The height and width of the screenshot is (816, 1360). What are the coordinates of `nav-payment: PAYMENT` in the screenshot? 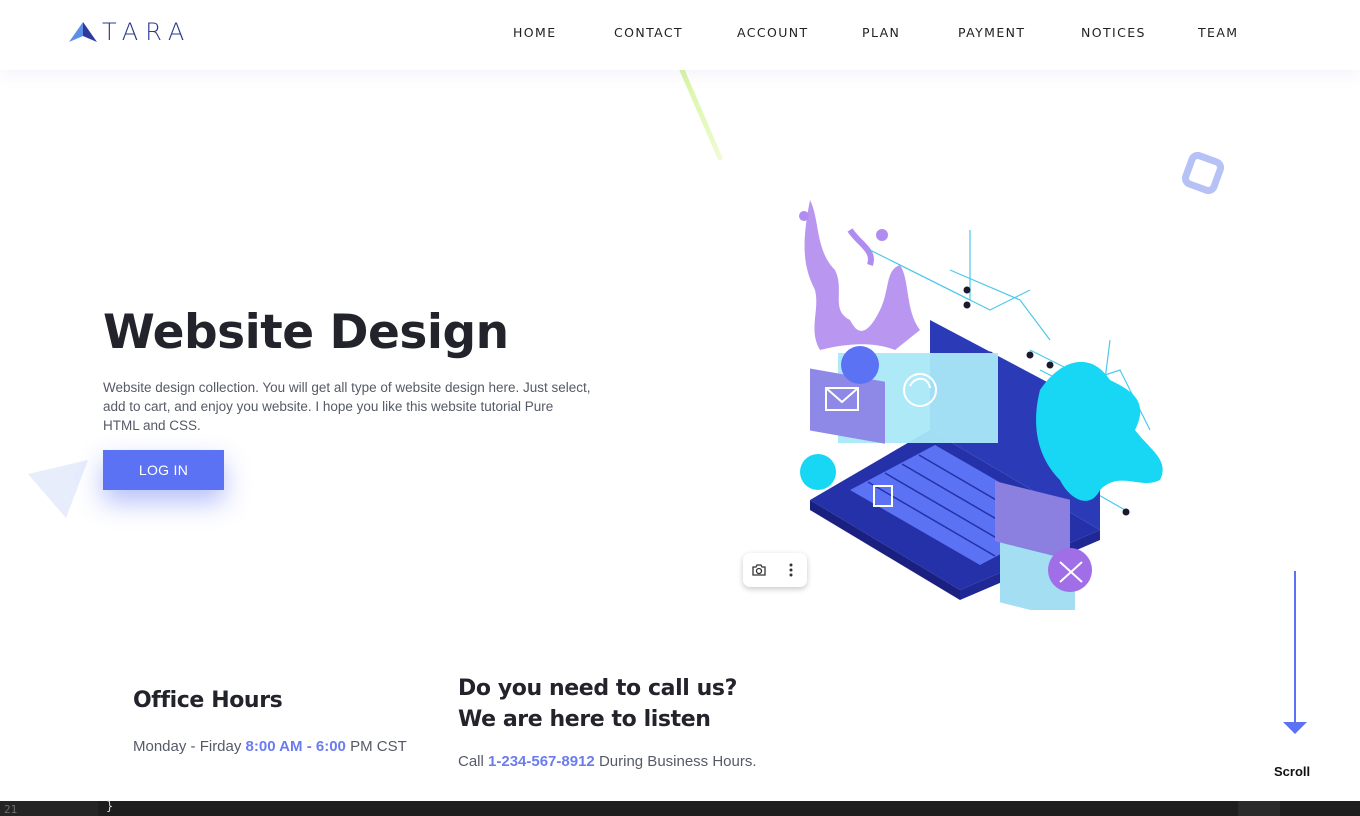 It's located at (991, 32).